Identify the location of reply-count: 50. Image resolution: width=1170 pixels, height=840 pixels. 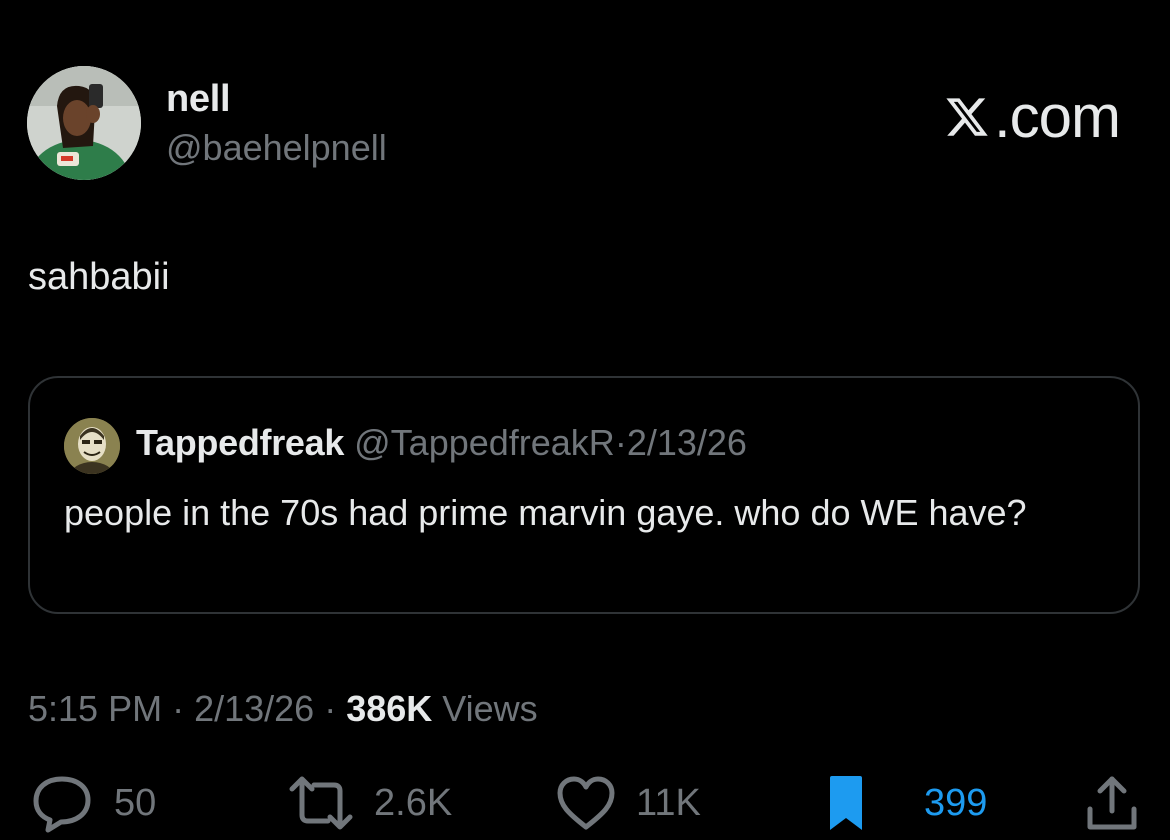
(135, 802).